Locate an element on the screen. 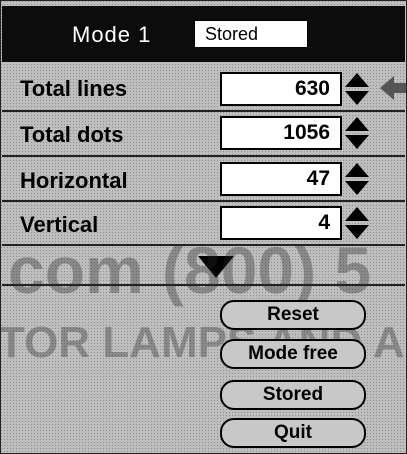 The height and width of the screenshot is (454, 407). mode-free-button: Mode free is located at coordinates (293, 354).